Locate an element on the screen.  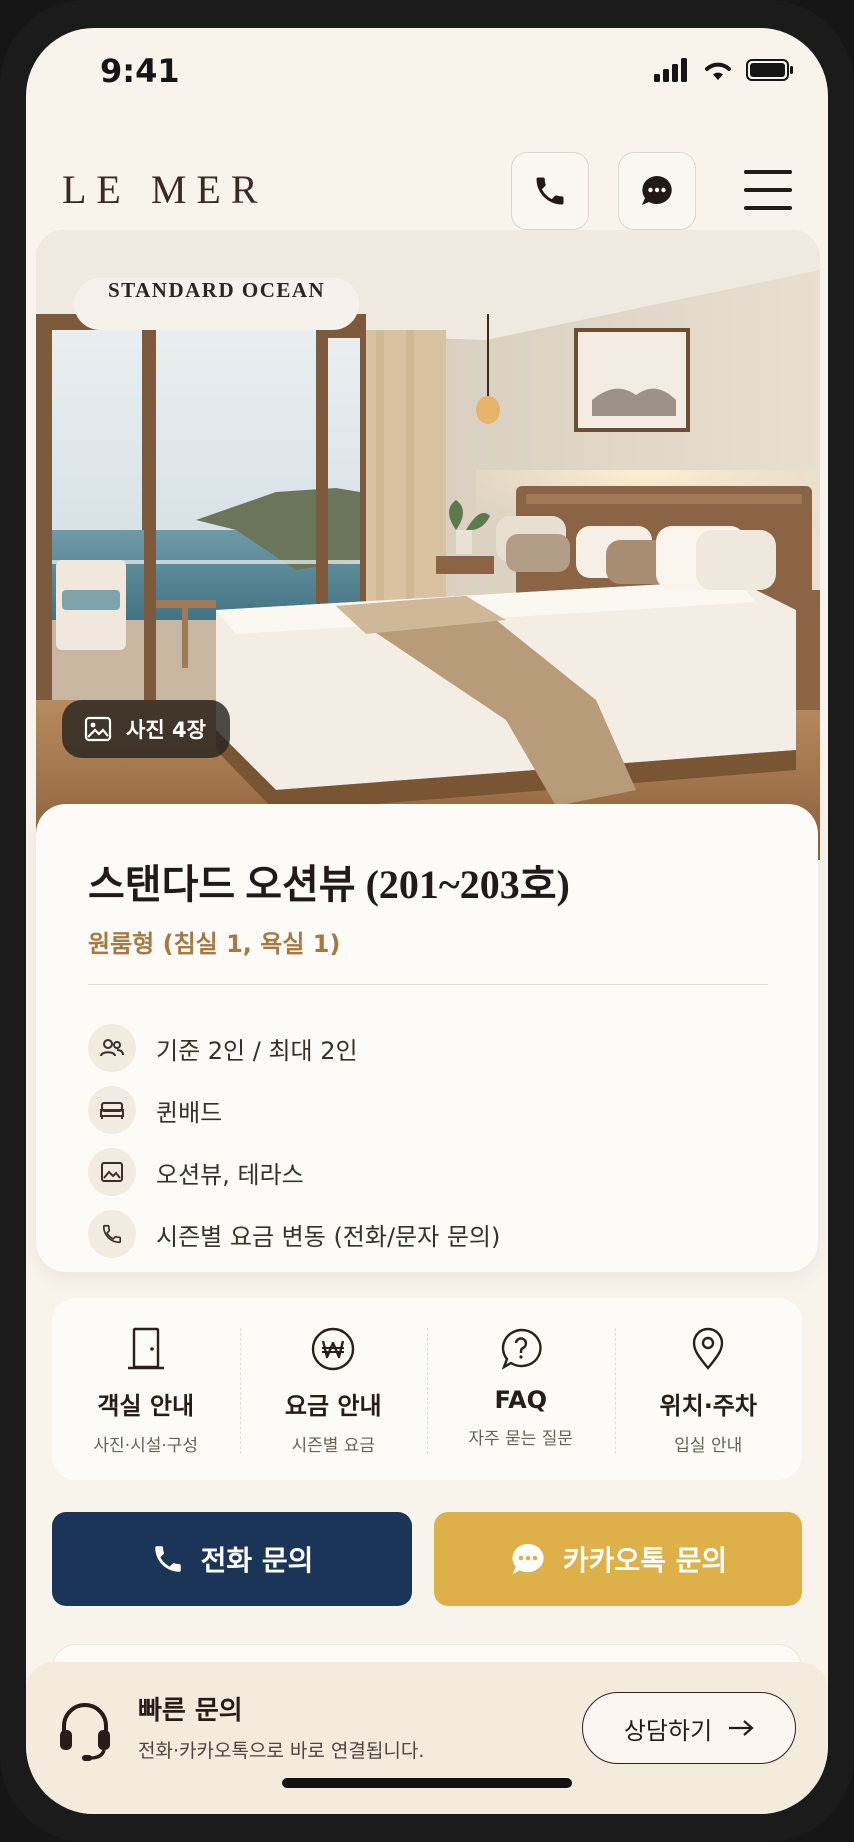
feature-view: 오션뷰, 테라스 is located at coordinates (196, 1172).